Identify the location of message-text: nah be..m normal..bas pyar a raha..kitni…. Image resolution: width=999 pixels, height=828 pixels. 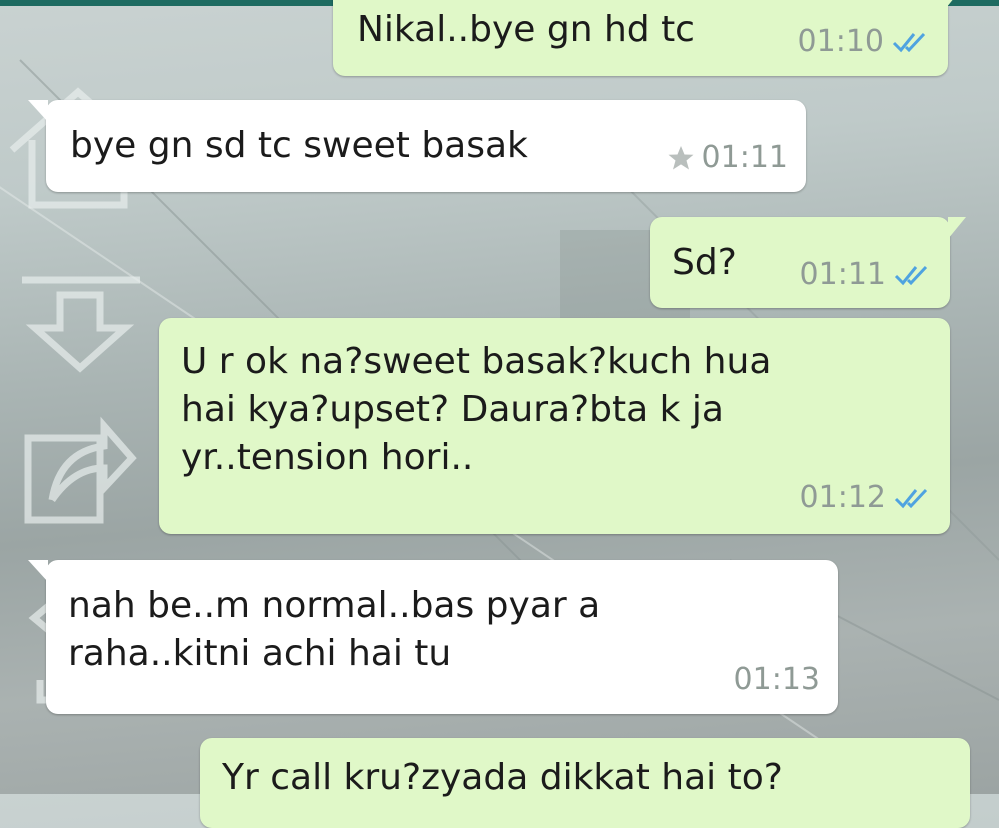
(334, 629).